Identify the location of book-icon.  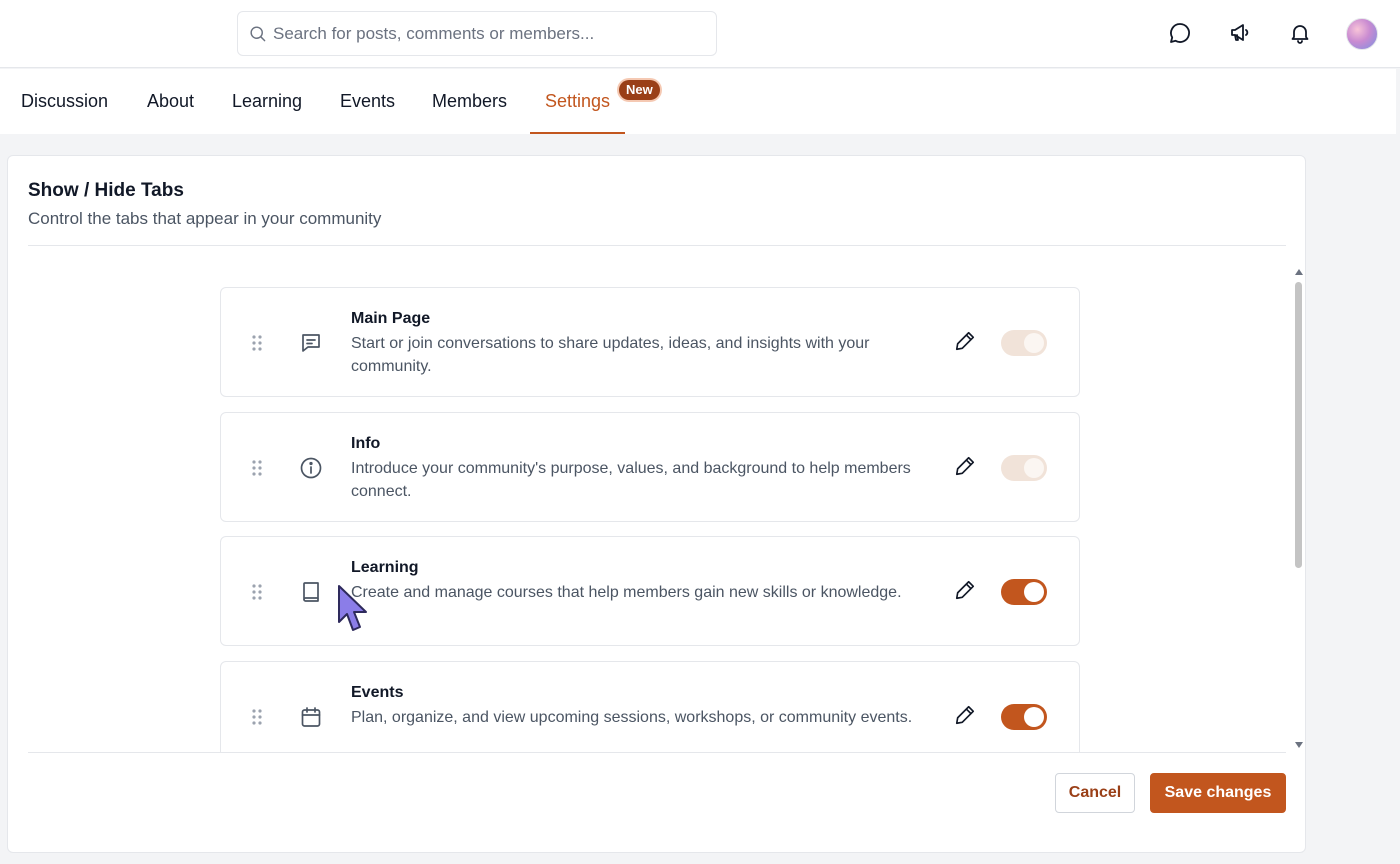
(311, 592).